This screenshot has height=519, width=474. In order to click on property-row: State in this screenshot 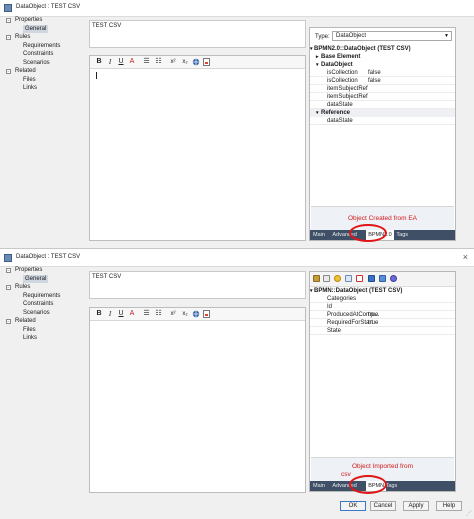, I will do `click(382, 331)`.